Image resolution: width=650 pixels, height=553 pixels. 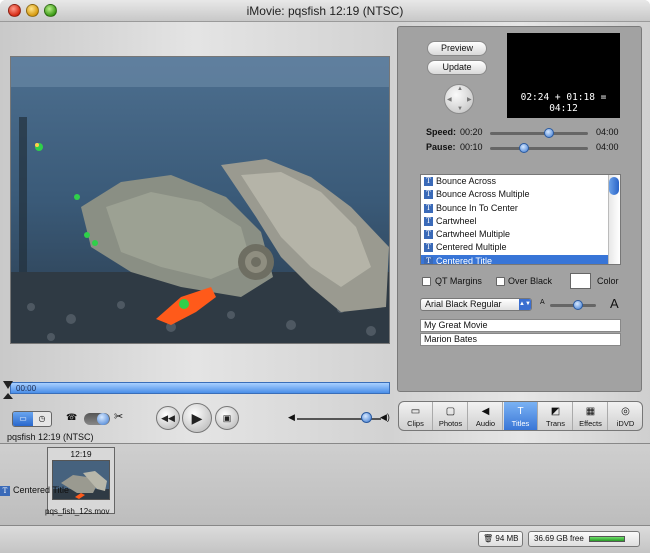 I want to click on pause-slider-knob, so click(x=524, y=148).